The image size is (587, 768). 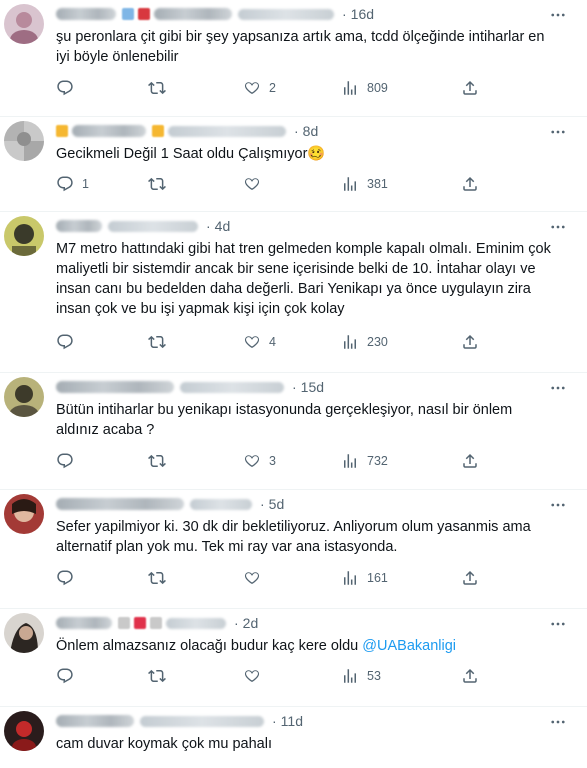 What do you see at coordinates (364, 88) in the screenshot?
I see `views-button: 809` at bounding box center [364, 88].